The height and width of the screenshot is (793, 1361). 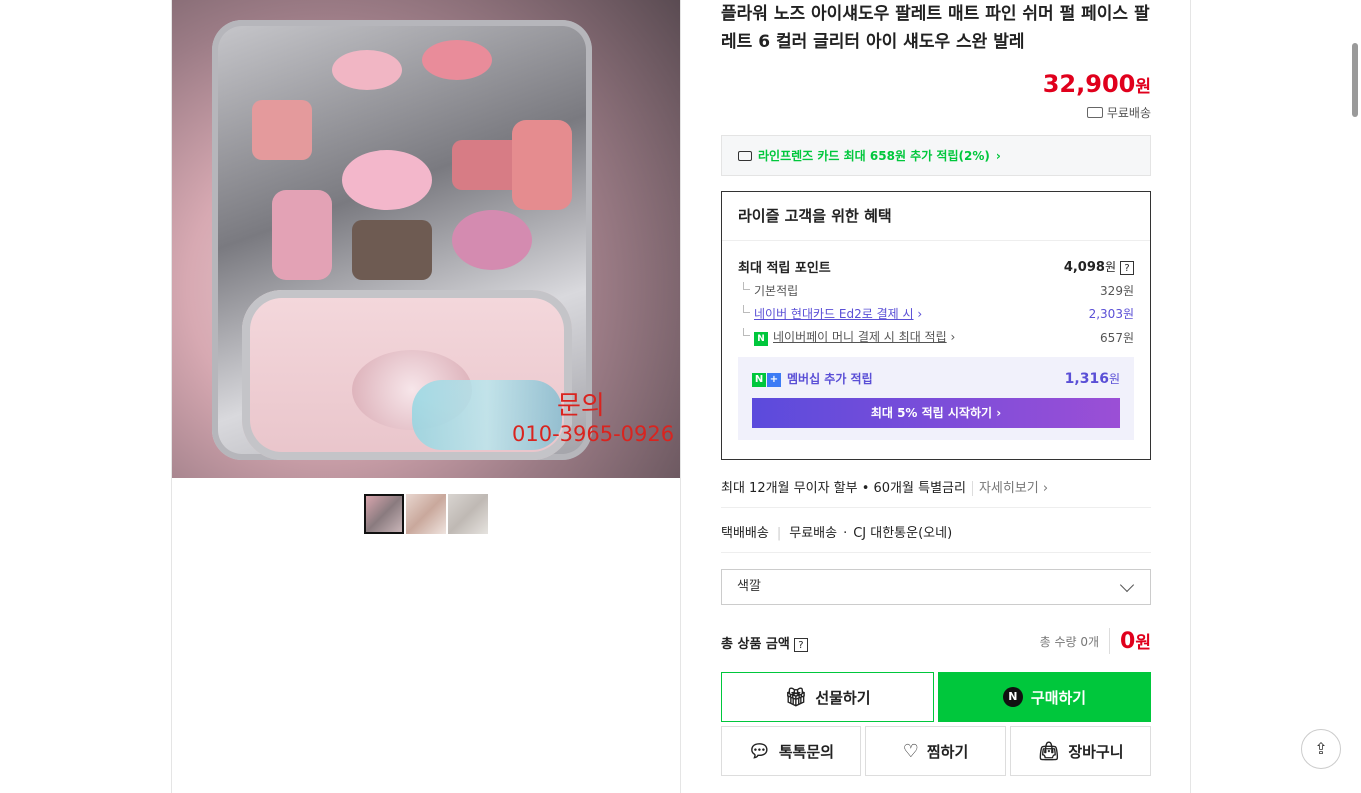 I want to click on naver-n-icon: N, so click(x=1012, y=697).